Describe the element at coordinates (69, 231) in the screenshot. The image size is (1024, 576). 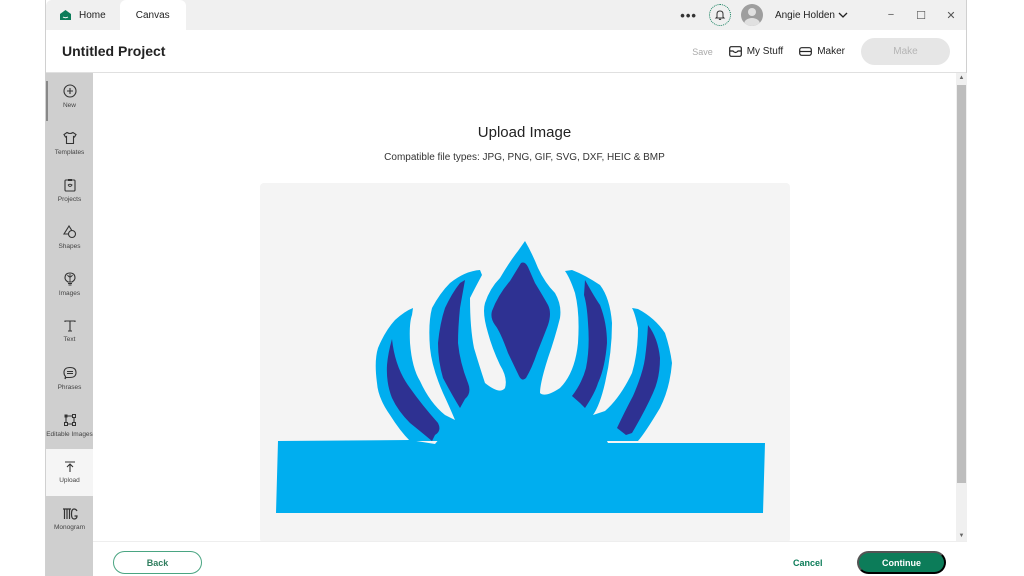
I see `shapes-icon` at that location.